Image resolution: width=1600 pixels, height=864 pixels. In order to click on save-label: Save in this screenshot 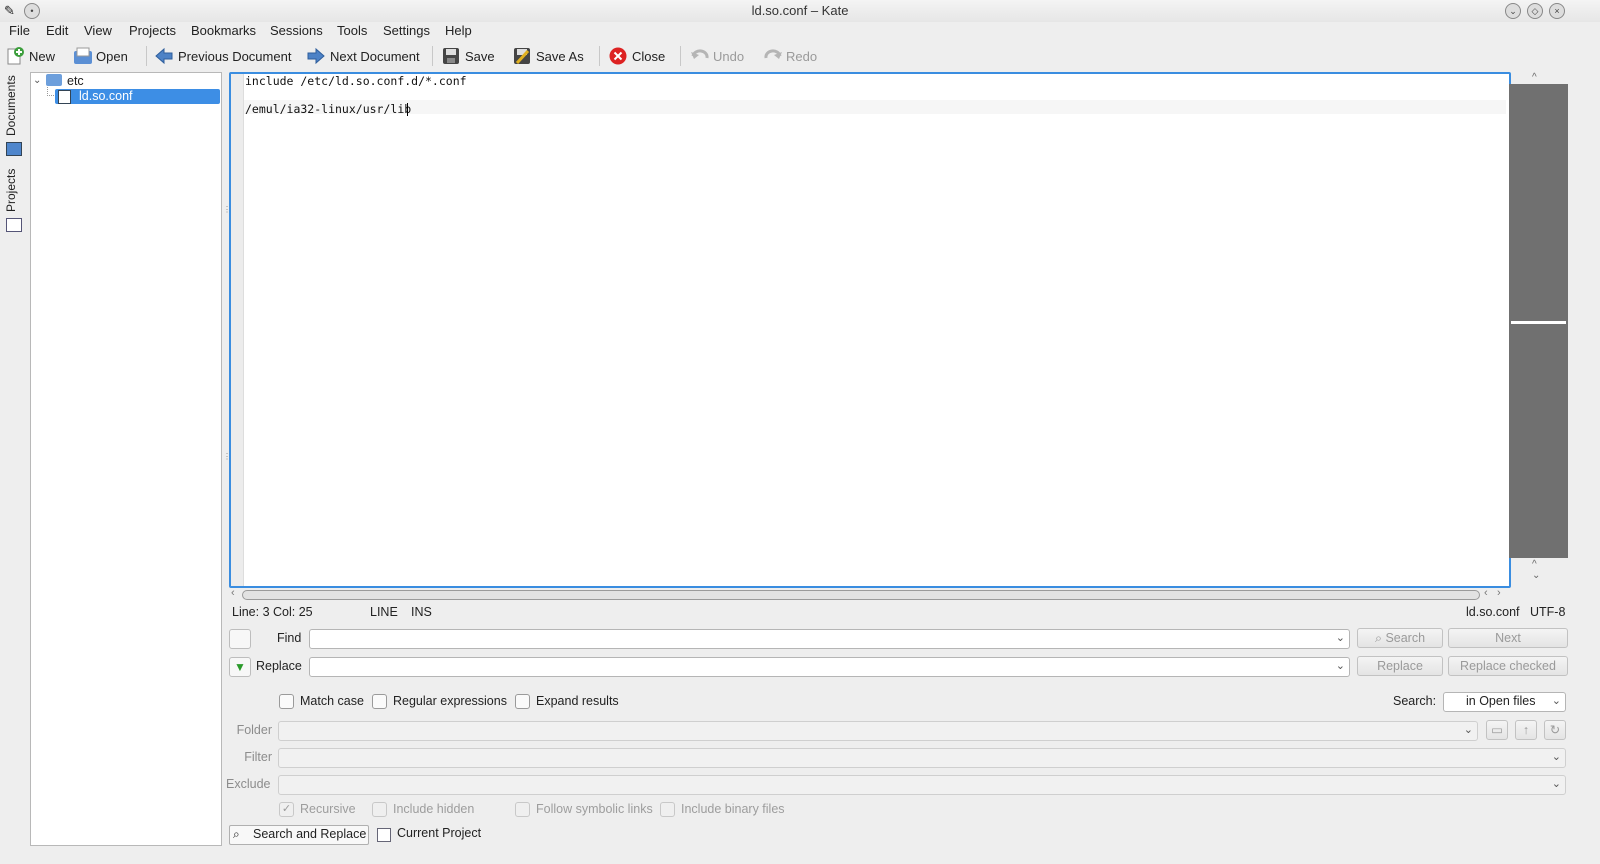, I will do `click(480, 56)`.